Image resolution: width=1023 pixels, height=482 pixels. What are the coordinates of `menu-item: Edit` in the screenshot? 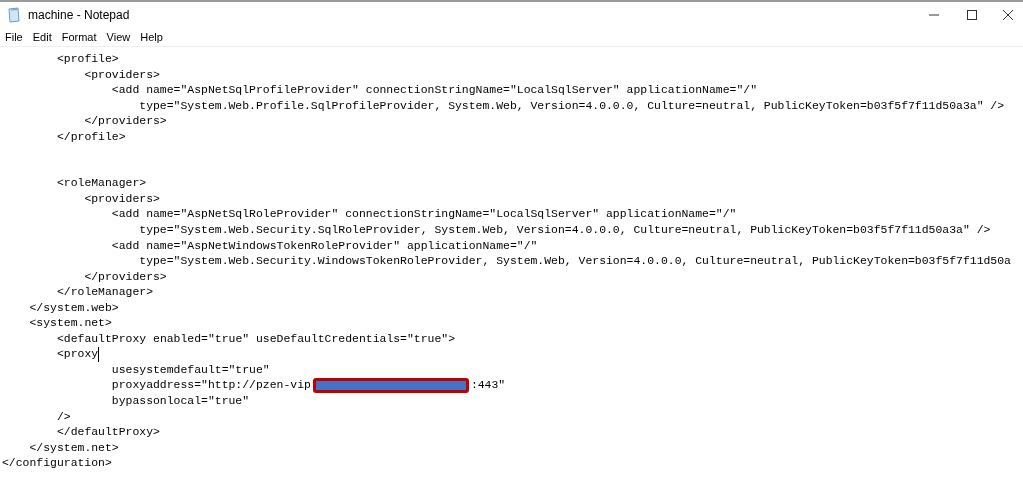 It's located at (42, 37).